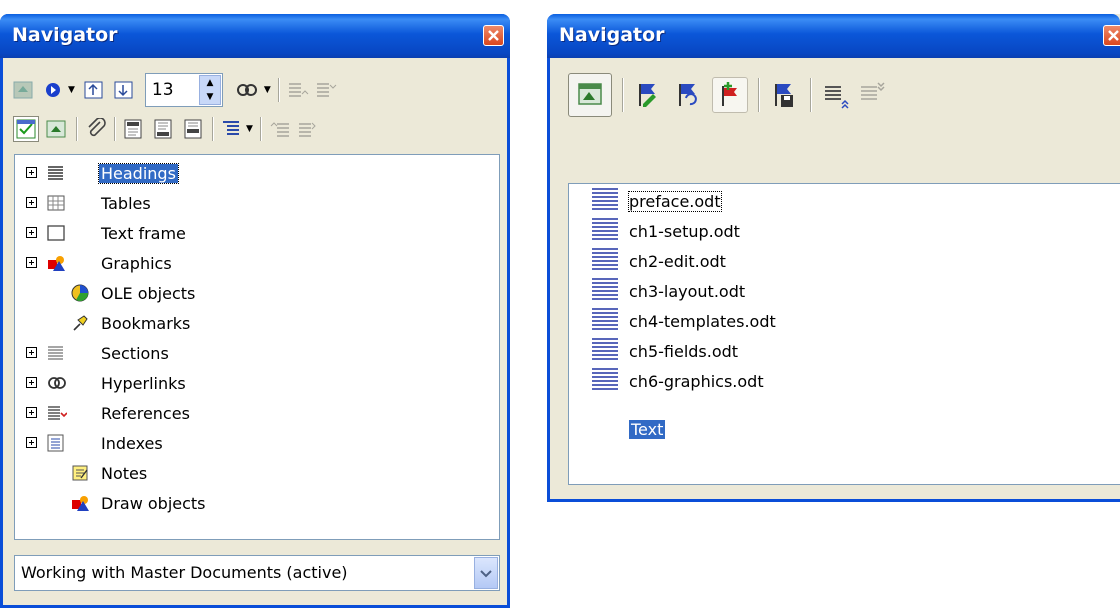 The image size is (1120, 608). What do you see at coordinates (257, 443) in the screenshot?
I see `tree-item-indexes: Indexes` at bounding box center [257, 443].